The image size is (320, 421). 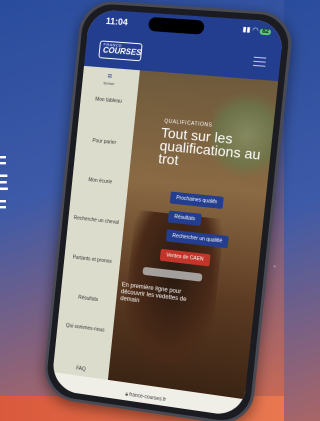 I want to click on wifi-icon: ◠, so click(x=255, y=30).